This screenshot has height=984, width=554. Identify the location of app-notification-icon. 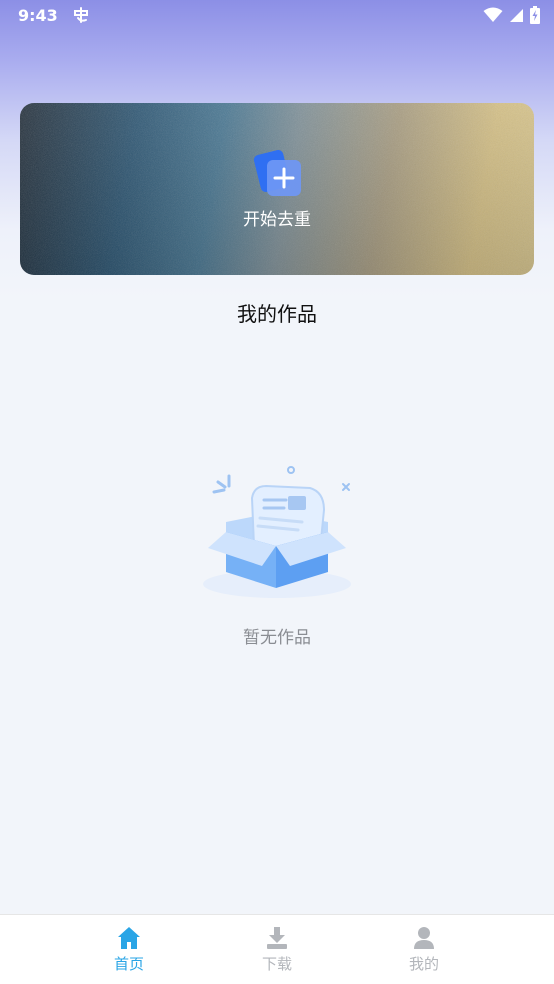
(80, 15).